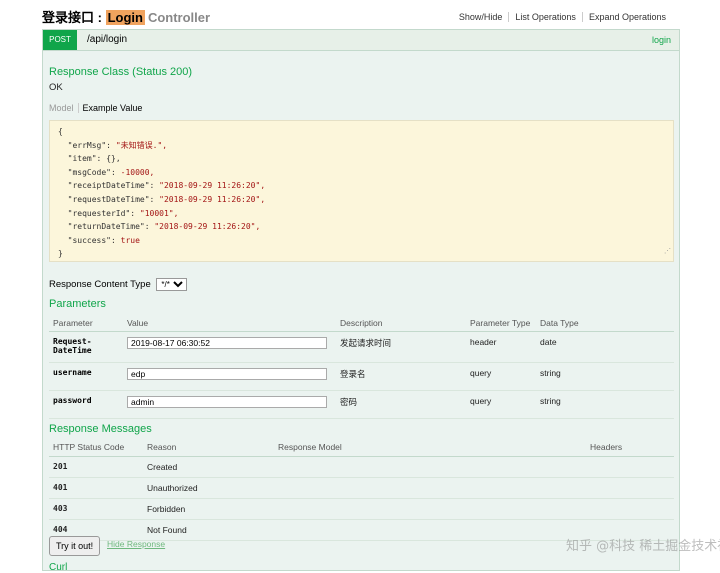  Describe the element at coordinates (361, 404) in the screenshot. I see `param-row-password: password 密码 query string` at that location.